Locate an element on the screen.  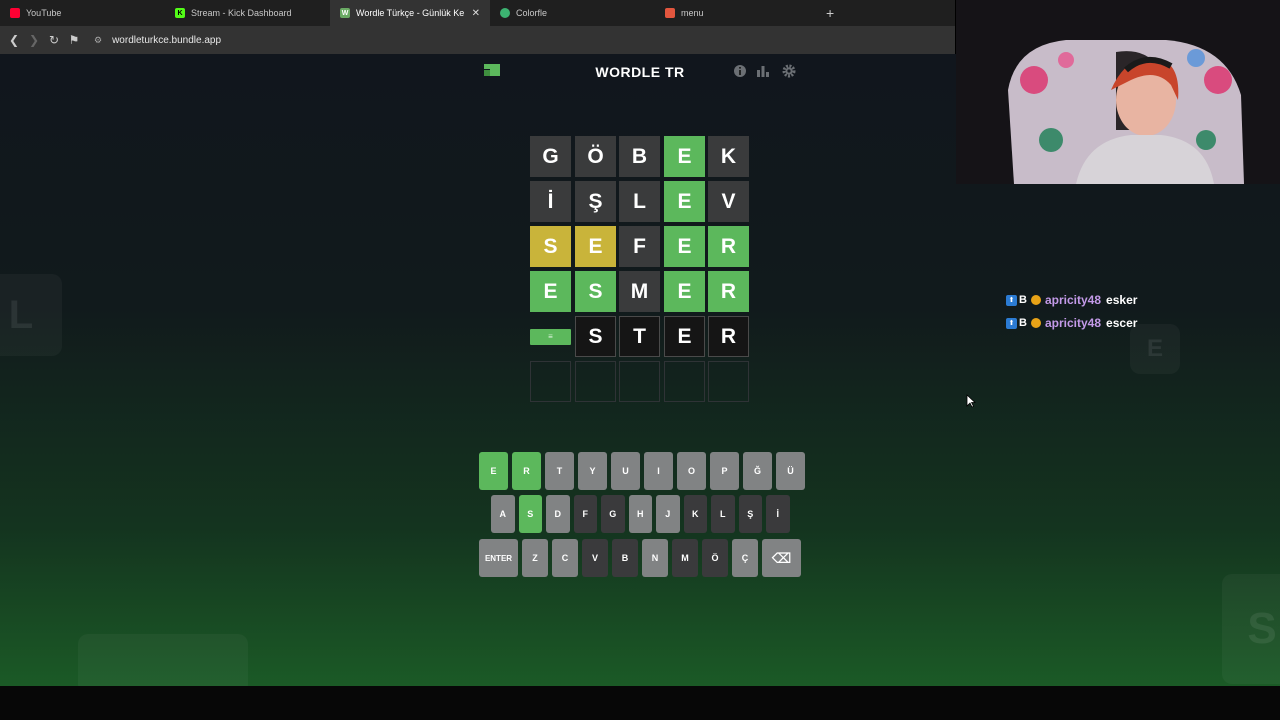
url-field: wordleturkce.bundle.app is located at coordinates (166, 40).